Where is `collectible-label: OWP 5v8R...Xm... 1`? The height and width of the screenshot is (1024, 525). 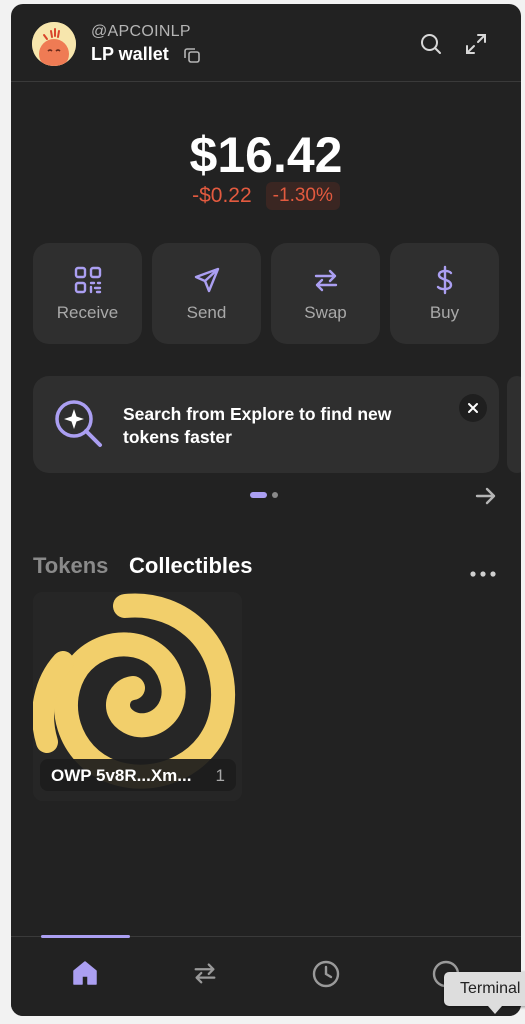
collectible-label: OWP 5v8R...Xm... 1 is located at coordinates (138, 775).